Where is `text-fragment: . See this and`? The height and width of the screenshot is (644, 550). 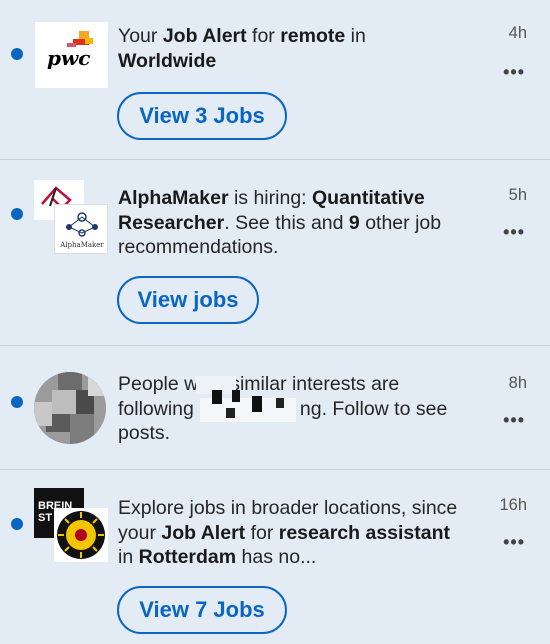 text-fragment: . See this and is located at coordinates (286, 222).